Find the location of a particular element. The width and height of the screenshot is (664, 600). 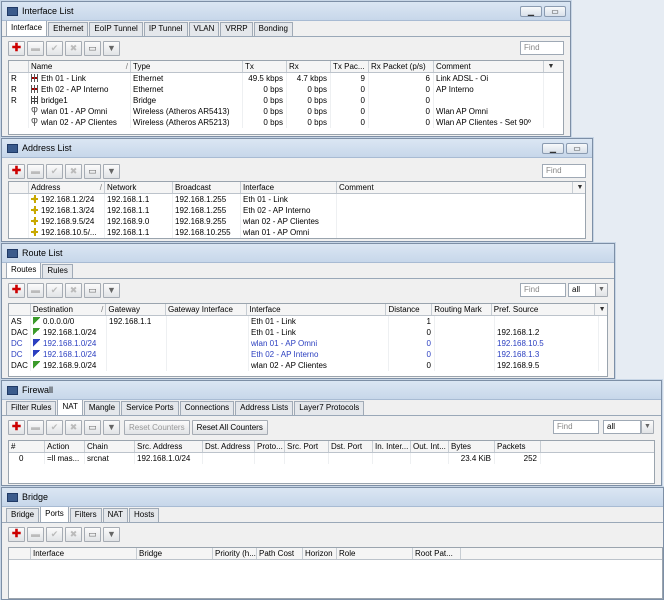

column-header: Bytes is located at coordinates (472, 446).